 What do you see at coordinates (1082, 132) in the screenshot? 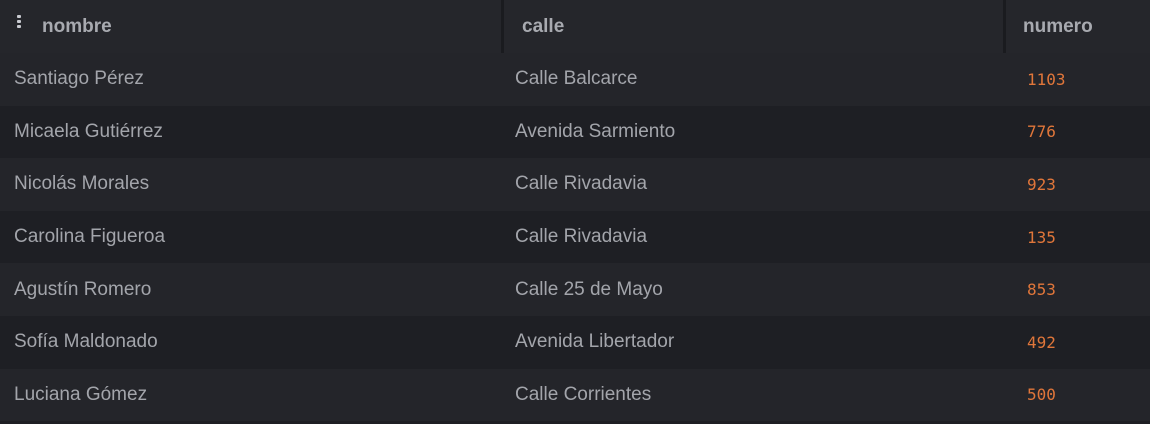
I see `cell-numero: 776` at bounding box center [1082, 132].